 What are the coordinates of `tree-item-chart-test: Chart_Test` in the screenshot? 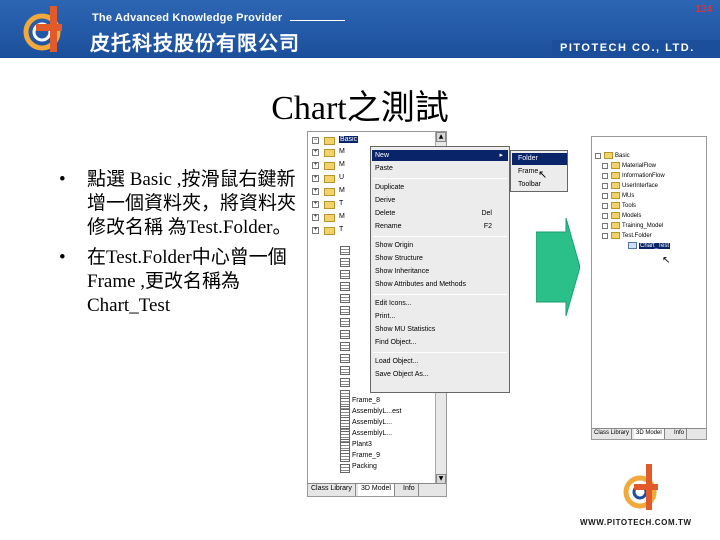 It's located at (649, 247).